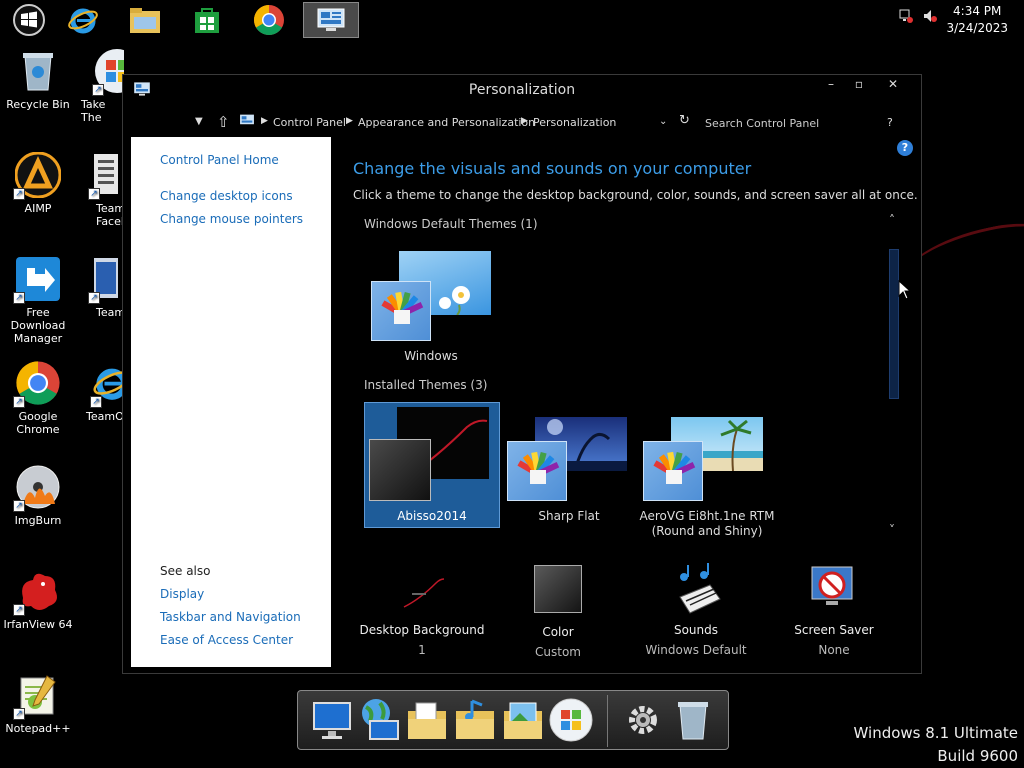 This screenshot has width=1024, height=768. Describe the element at coordinates (475, 720) in the screenshot. I see `dock-music` at that location.